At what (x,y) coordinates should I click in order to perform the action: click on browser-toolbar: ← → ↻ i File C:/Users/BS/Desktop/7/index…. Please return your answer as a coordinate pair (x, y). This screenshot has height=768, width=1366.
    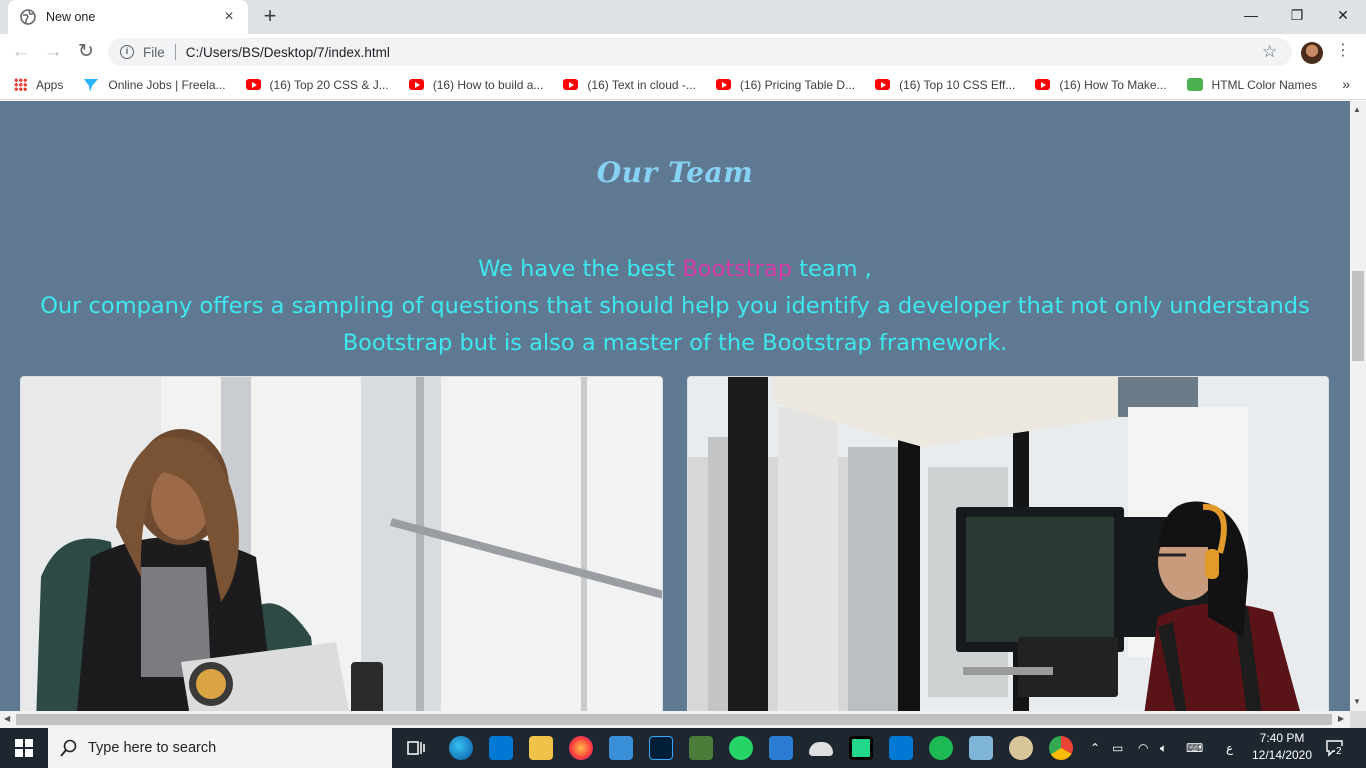
    Looking at the image, I should click on (683, 52).